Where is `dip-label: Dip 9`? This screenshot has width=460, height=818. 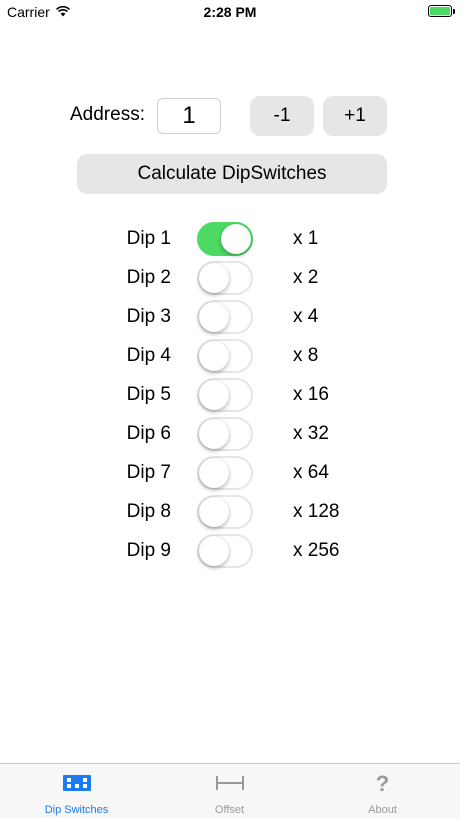
dip-label: Dip 9 is located at coordinates (148, 550).